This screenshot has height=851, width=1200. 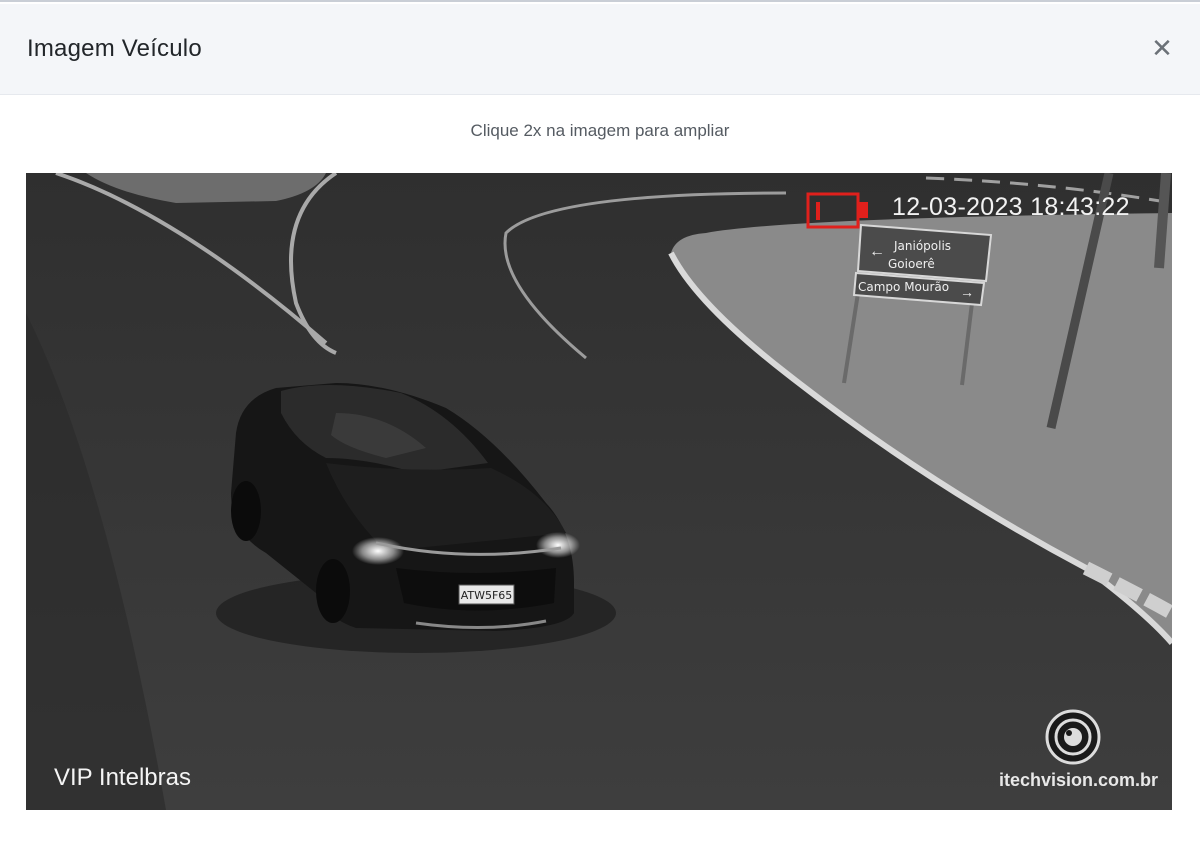 What do you see at coordinates (1011, 207) in the screenshot?
I see `capture-timestamp: 12-03-2023 18:43:22` at bounding box center [1011, 207].